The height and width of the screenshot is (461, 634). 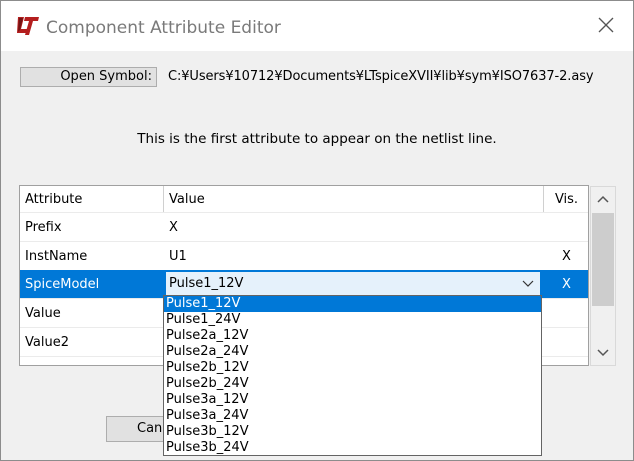 I want to click on header-value: Value, so click(x=353, y=199).